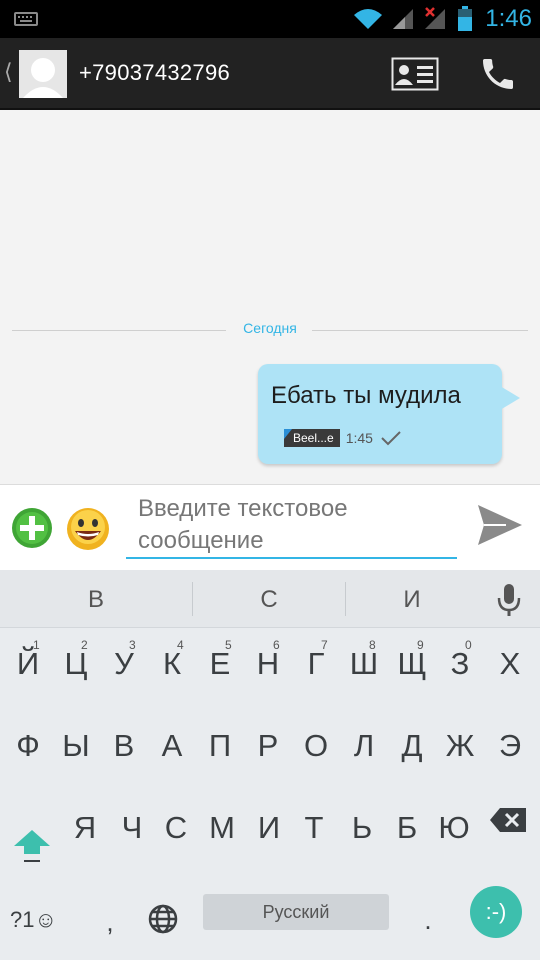 This screenshot has height=960, width=540. I want to click on wifi-icon, so click(368, 19).